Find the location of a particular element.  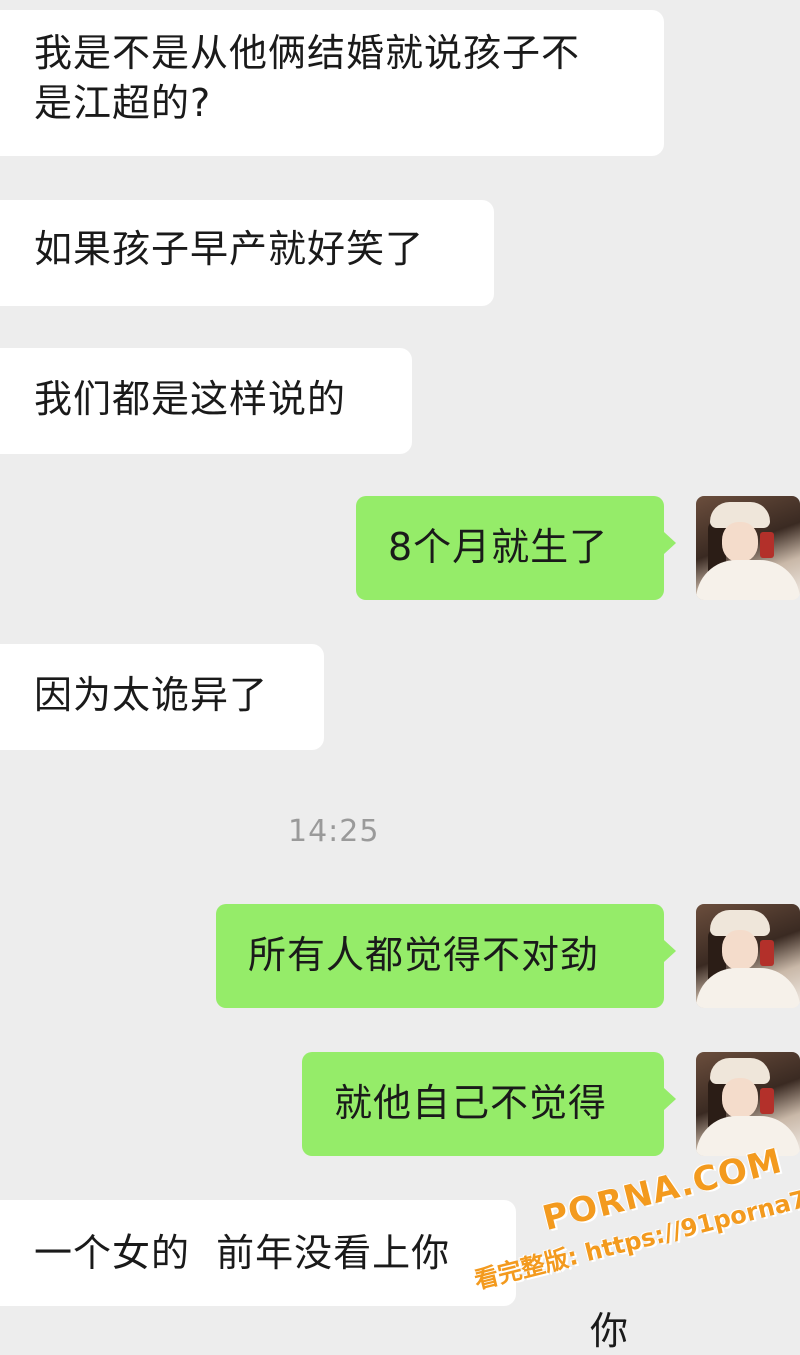

message-bubble-outgoing: 所有人都觉得不对劲 is located at coordinates (446, 956).